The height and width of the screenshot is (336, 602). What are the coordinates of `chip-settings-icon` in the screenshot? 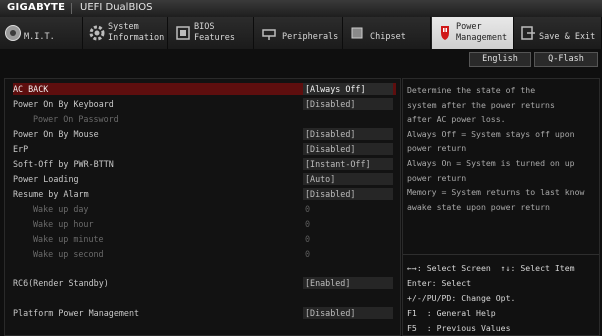 It's located at (183, 33).